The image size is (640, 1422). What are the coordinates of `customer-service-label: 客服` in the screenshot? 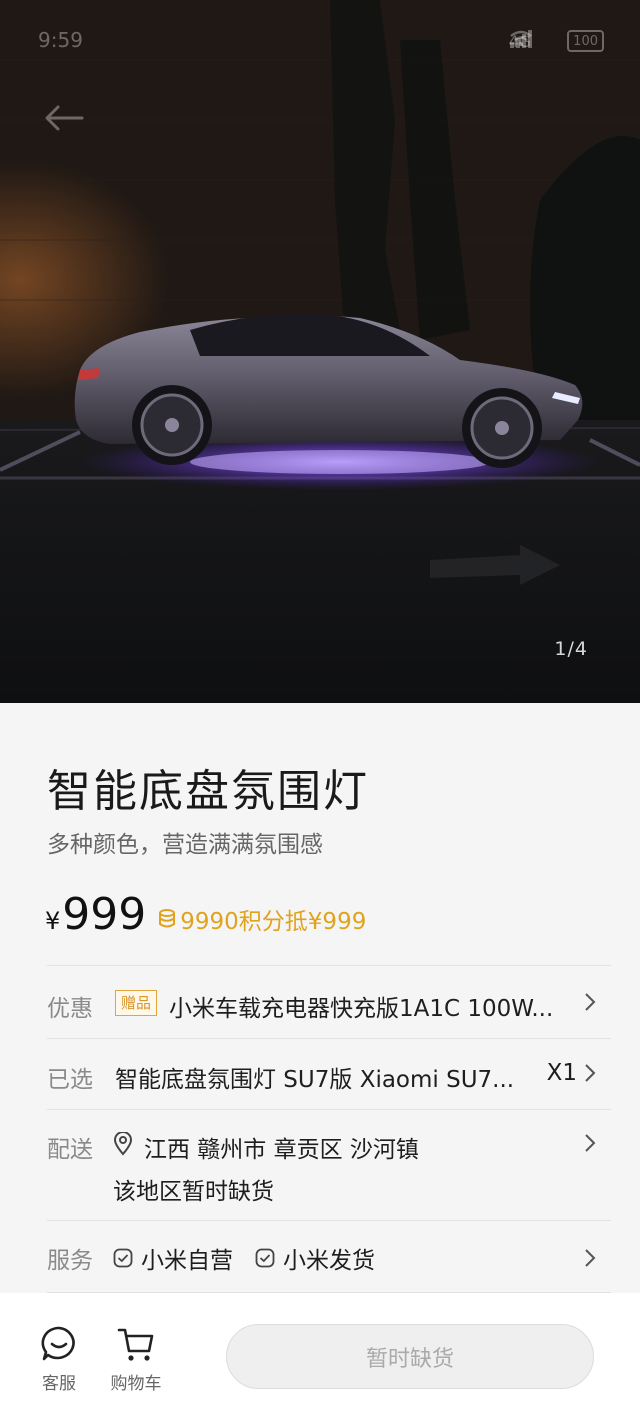 It's located at (59, 1384).